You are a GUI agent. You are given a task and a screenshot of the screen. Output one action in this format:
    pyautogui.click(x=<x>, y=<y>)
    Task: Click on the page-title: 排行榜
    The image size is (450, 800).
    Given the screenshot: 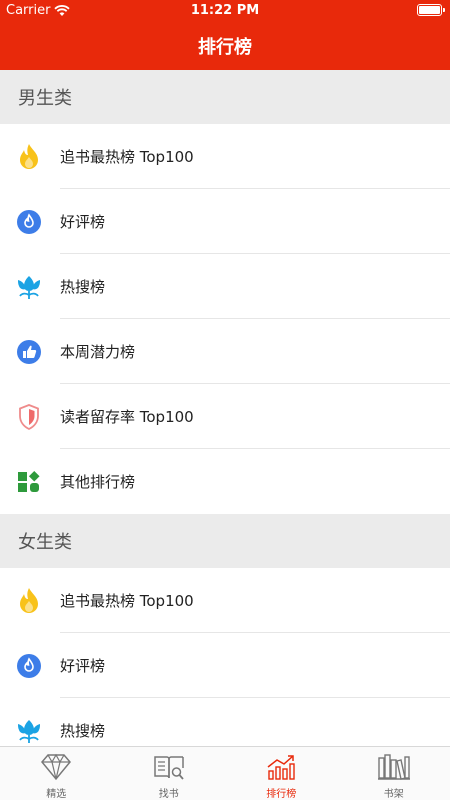 What is the action you would take?
    pyautogui.click(x=225, y=47)
    